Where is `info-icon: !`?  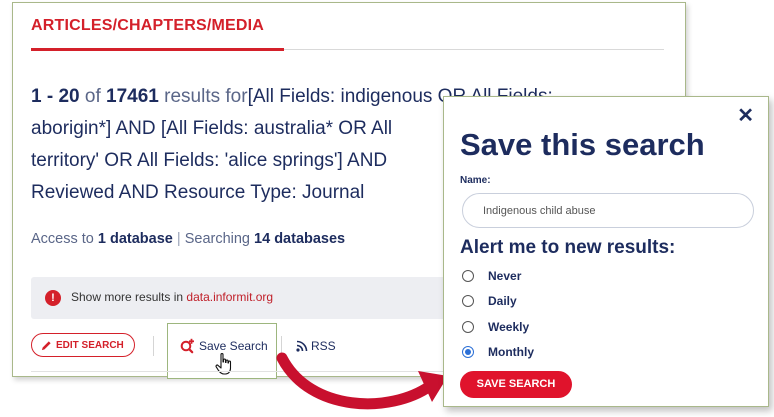
info-icon: ! is located at coordinates (53, 298).